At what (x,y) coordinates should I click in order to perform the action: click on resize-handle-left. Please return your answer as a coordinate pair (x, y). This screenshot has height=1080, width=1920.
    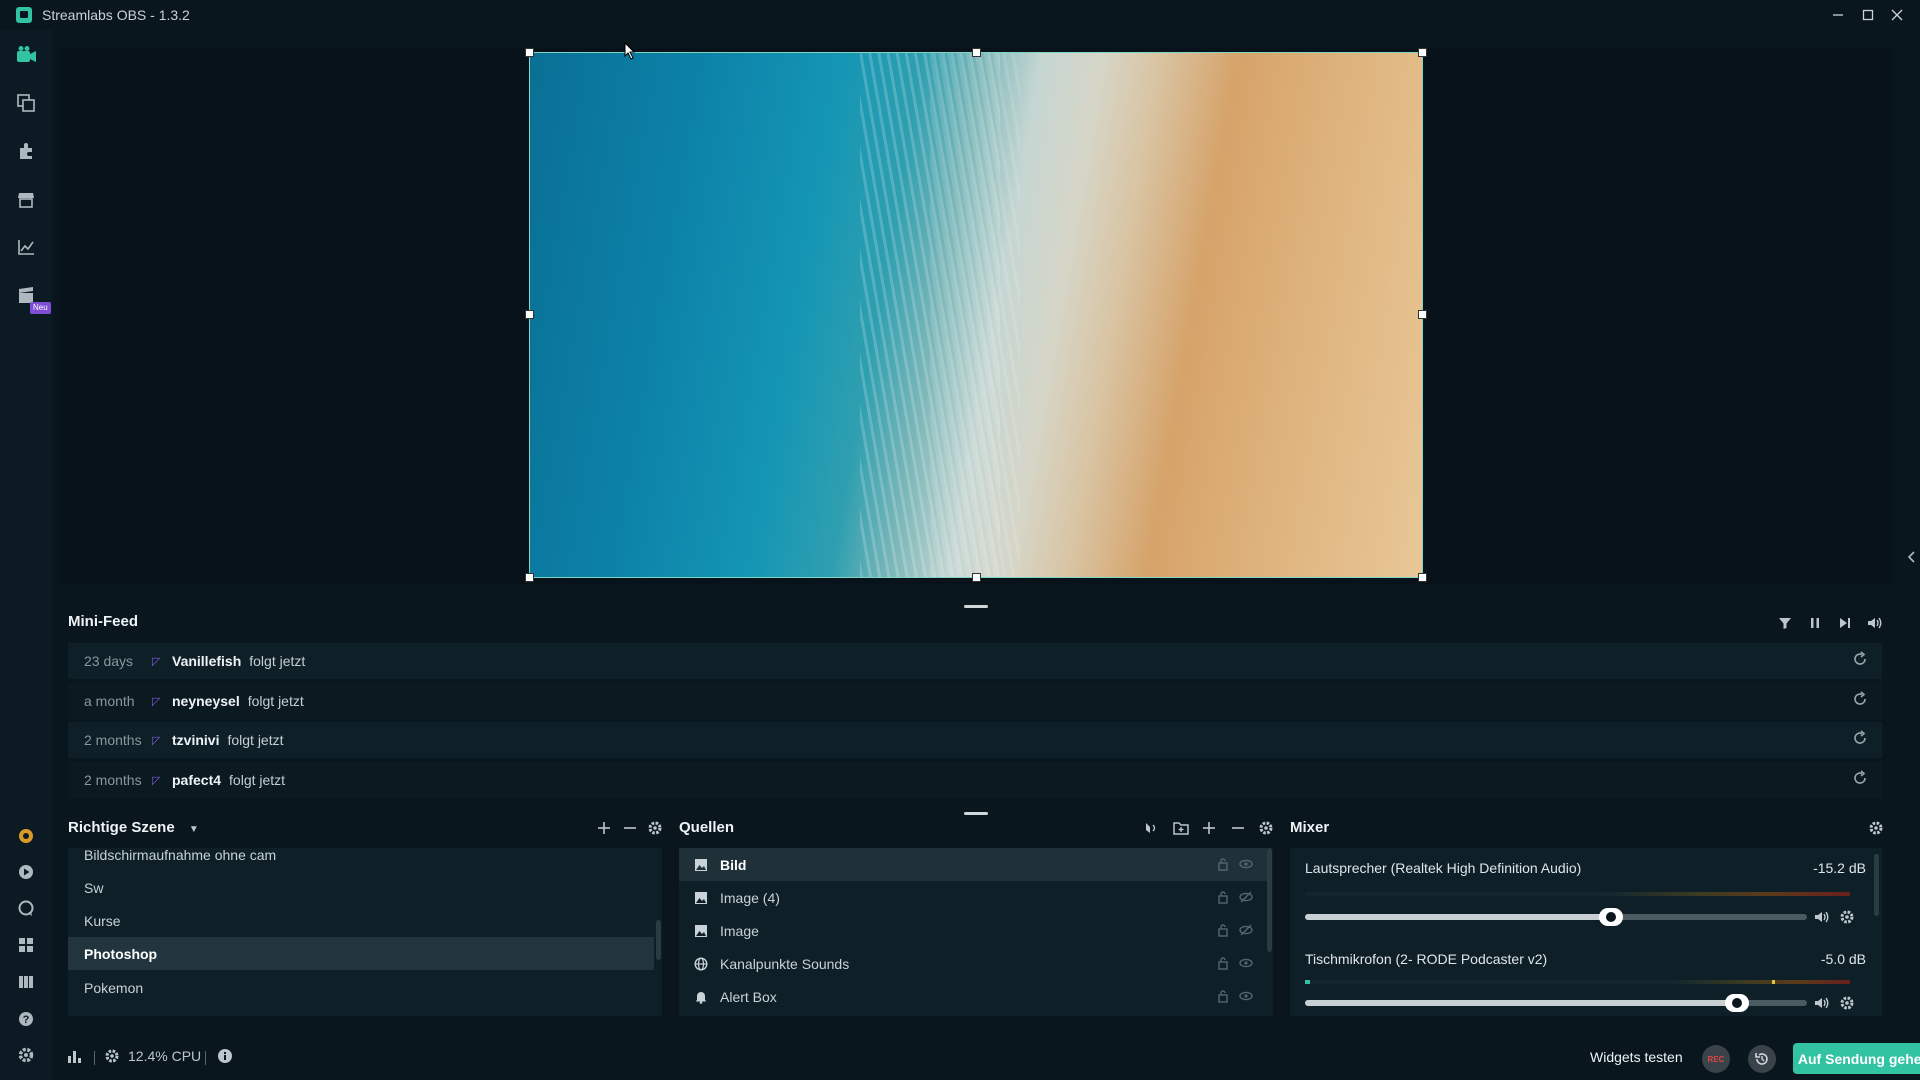
    Looking at the image, I should click on (529, 314).